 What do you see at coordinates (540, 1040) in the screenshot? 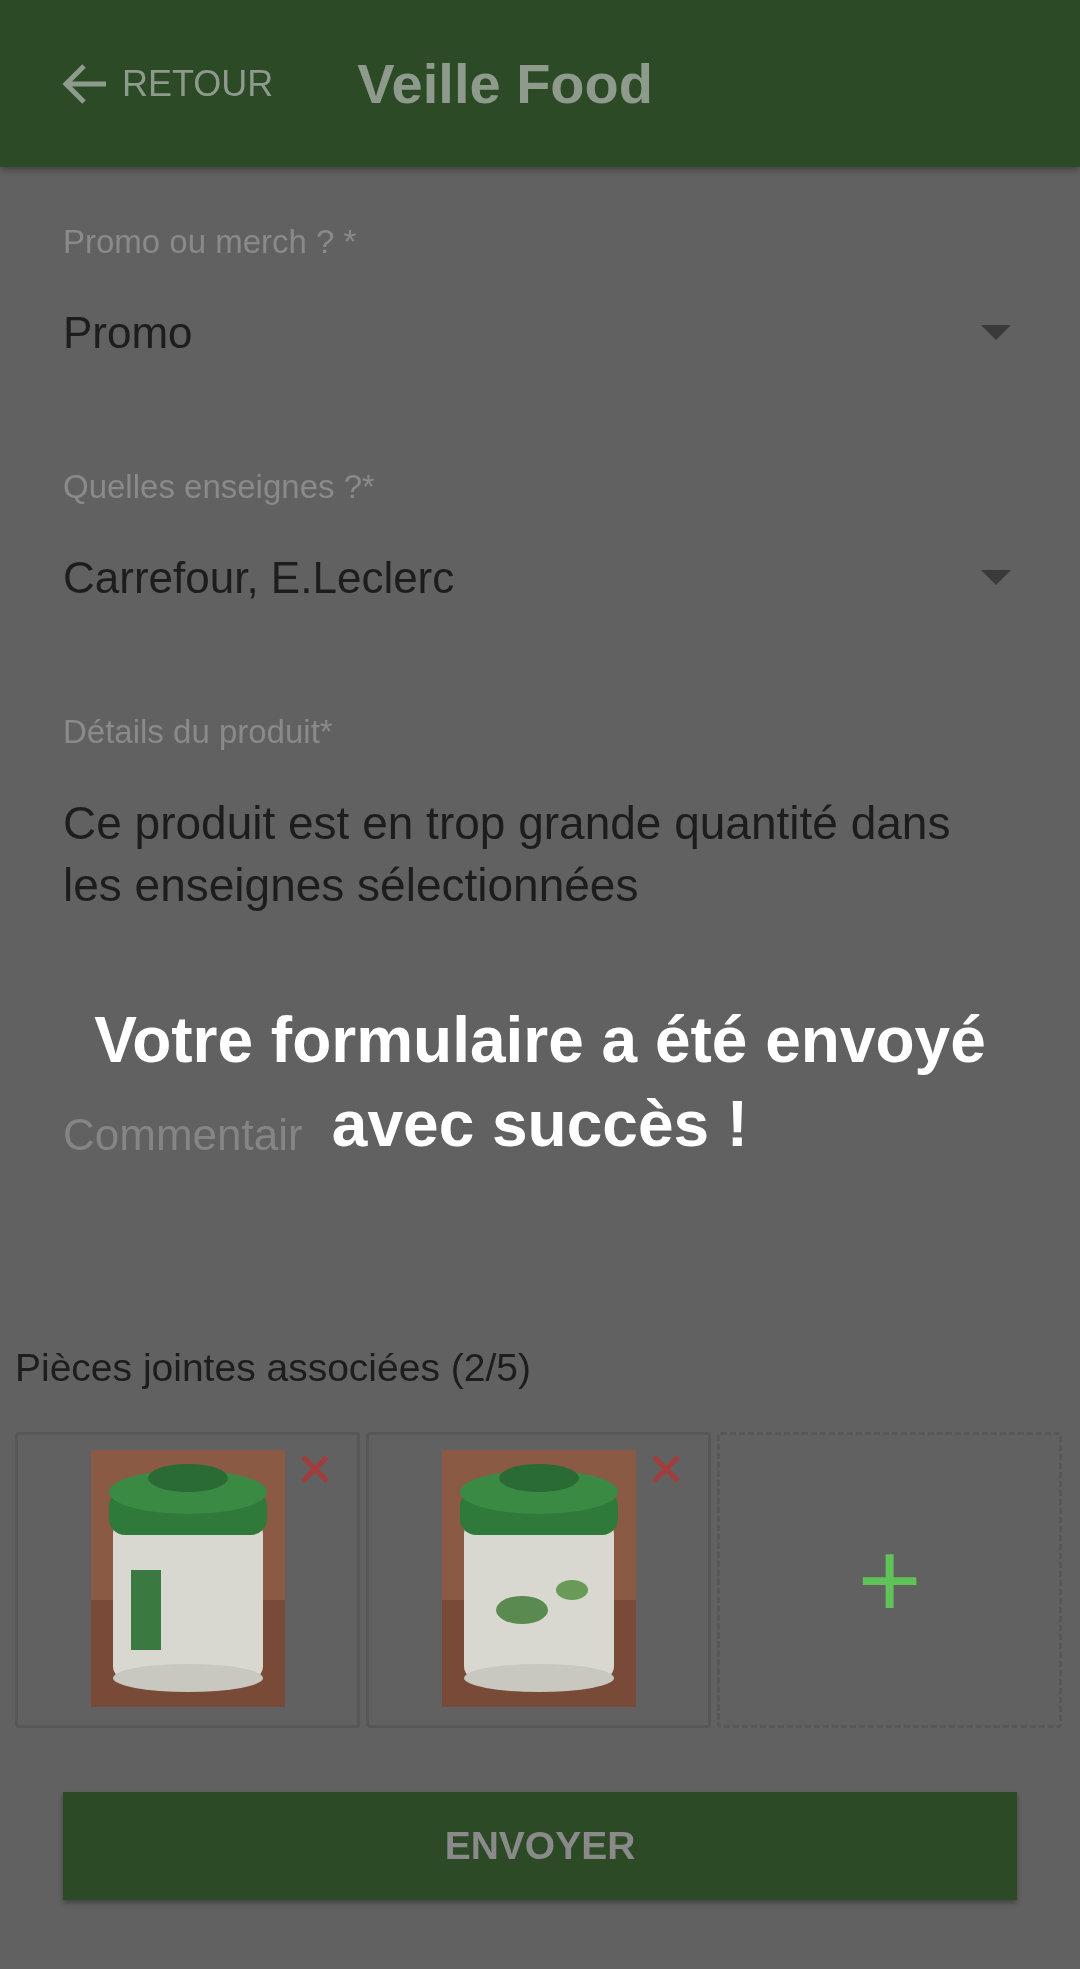
I see `success-message: Votre formulaire a été envoyé` at bounding box center [540, 1040].